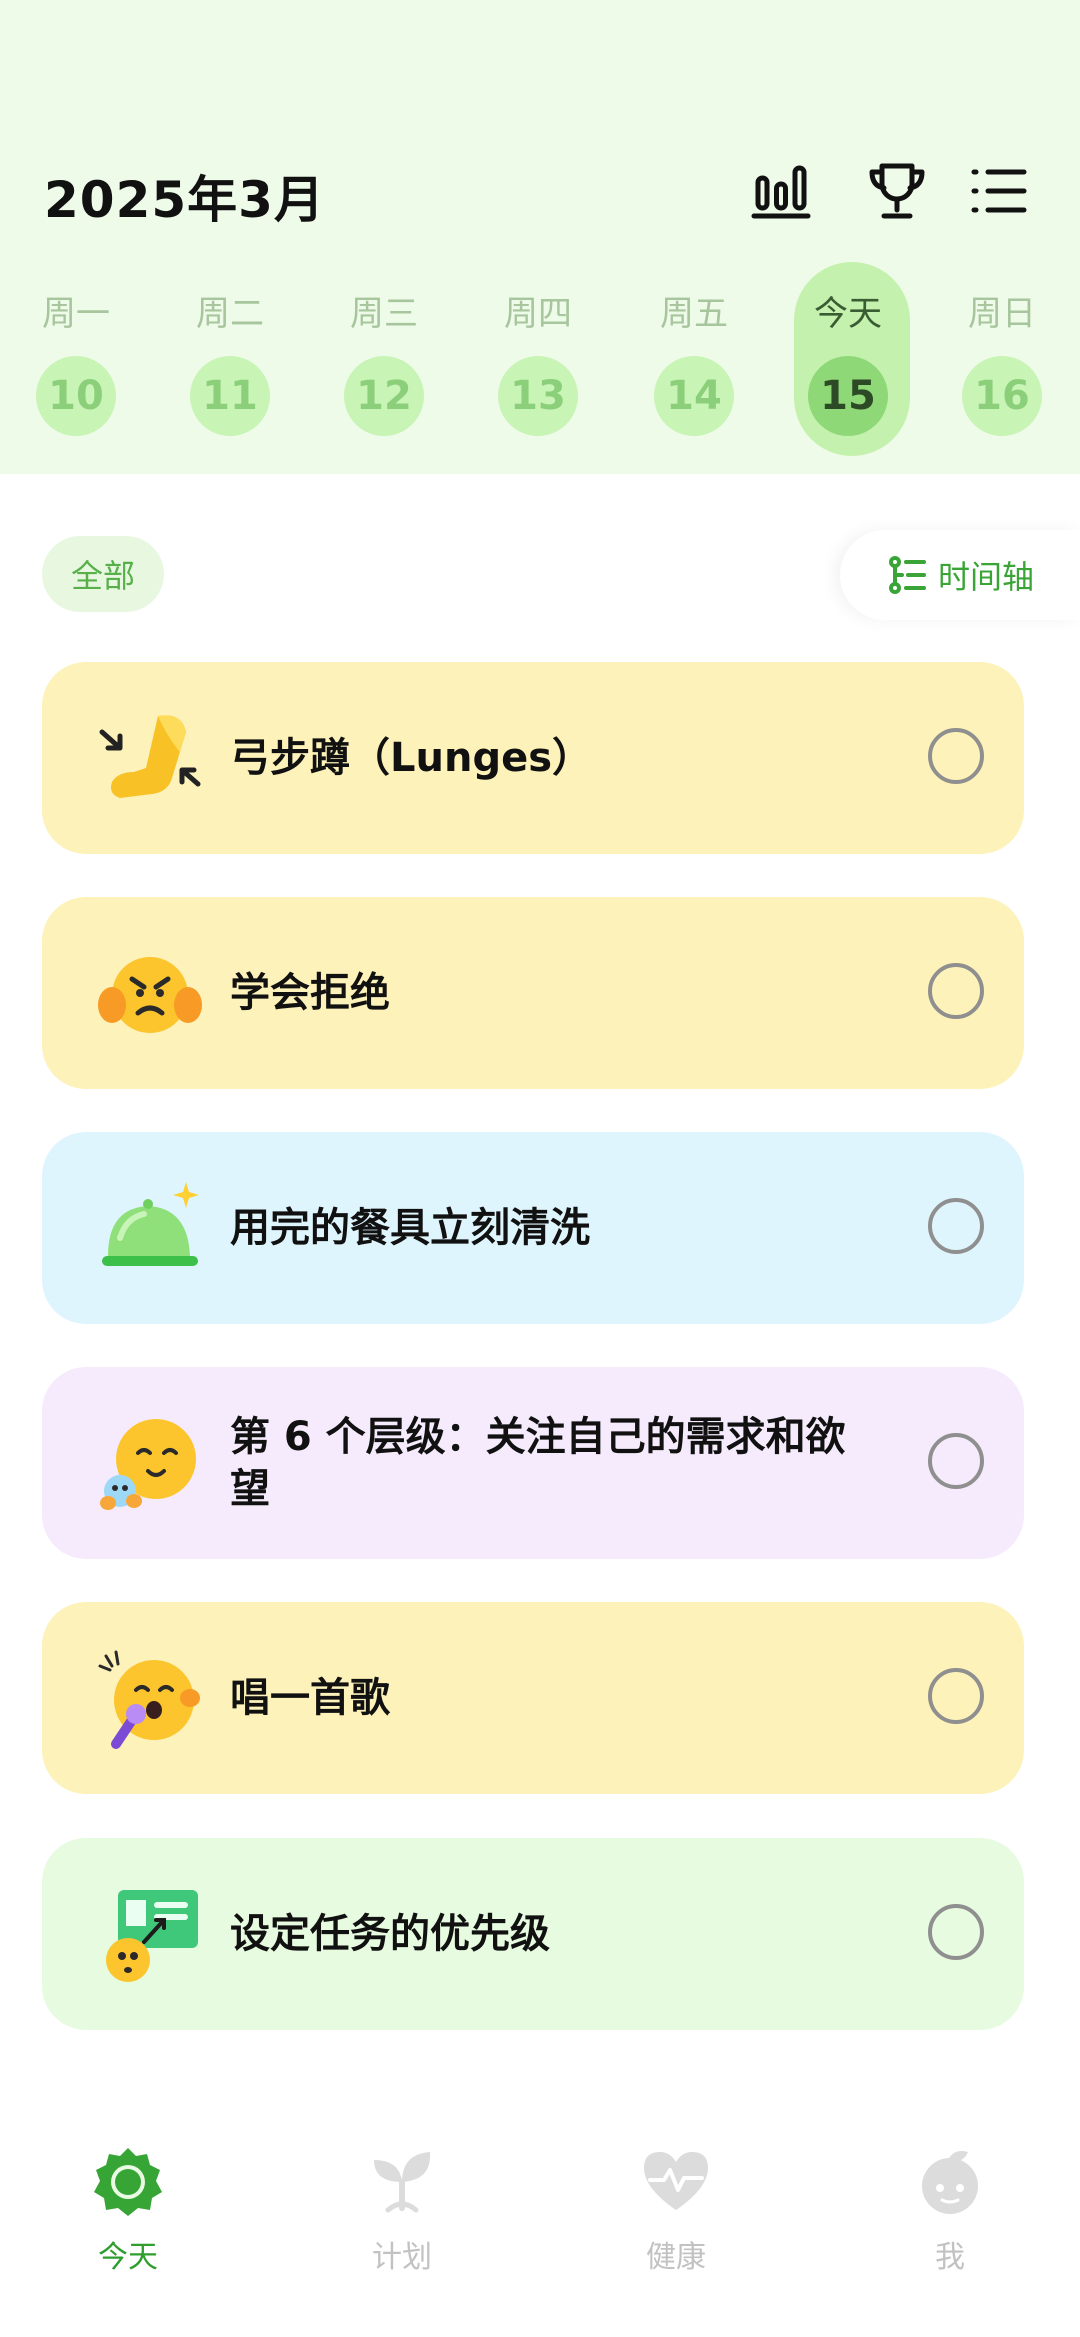 The image size is (1080, 2337). I want to click on day-tue: 周二 11, so click(230, 362).